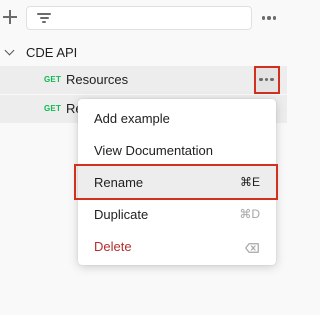 The height and width of the screenshot is (315, 320). I want to click on menu-item-label: Add example, so click(132, 118).